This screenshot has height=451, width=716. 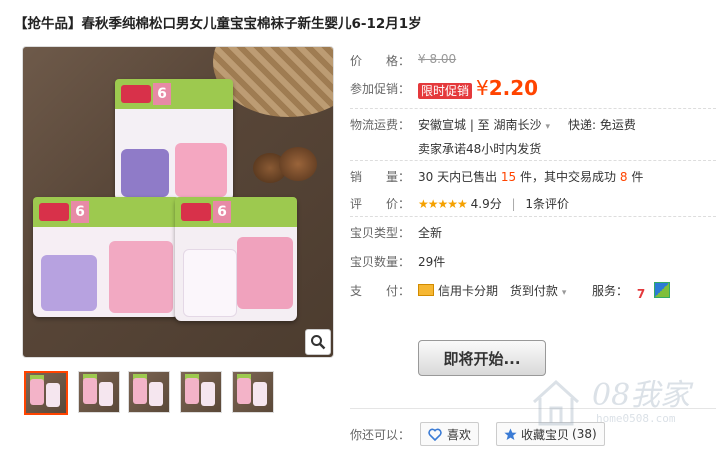 What do you see at coordinates (531, 177) in the screenshot?
I see `sales-value: 30 天内已售出 15 件，其中交易成功 8 件` at bounding box center [531, 177].